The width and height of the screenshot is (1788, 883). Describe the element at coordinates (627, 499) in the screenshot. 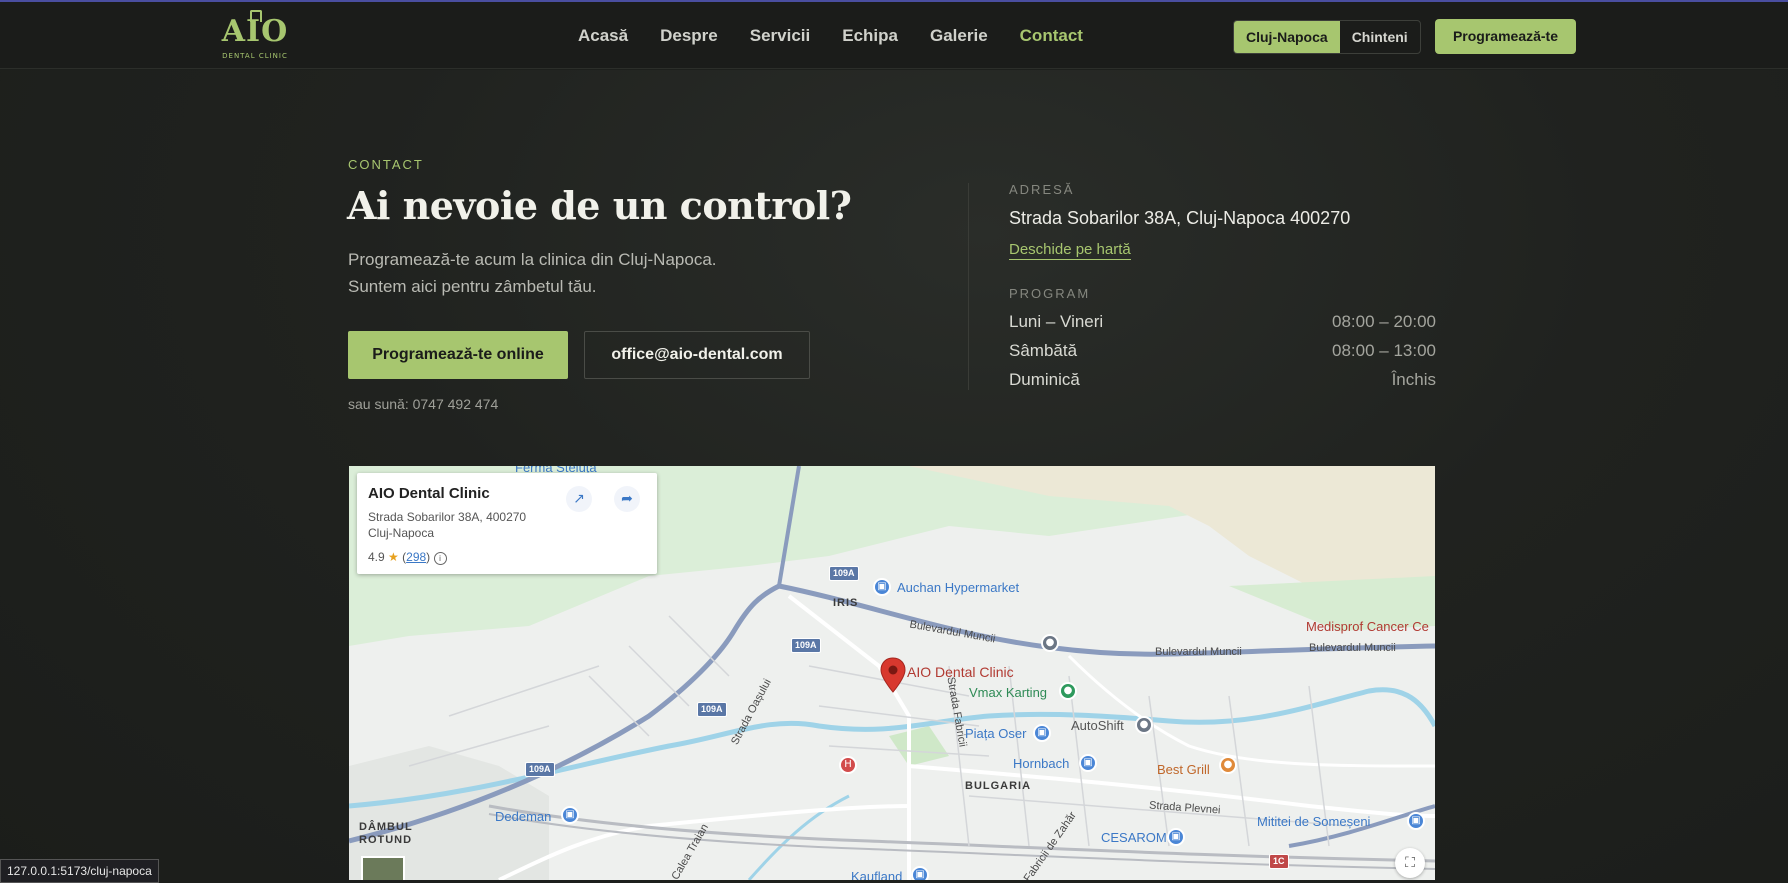

I see `directions-icon: ➦` at that location.